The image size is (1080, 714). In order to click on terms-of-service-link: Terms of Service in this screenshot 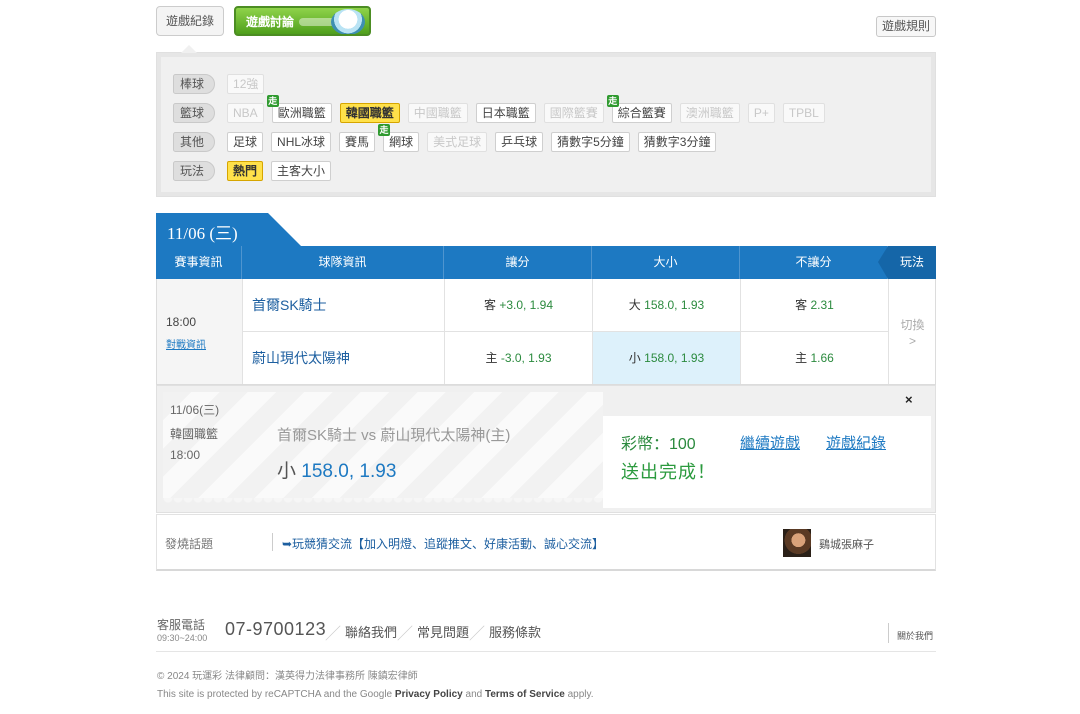, I will do `click(525, 694)`.